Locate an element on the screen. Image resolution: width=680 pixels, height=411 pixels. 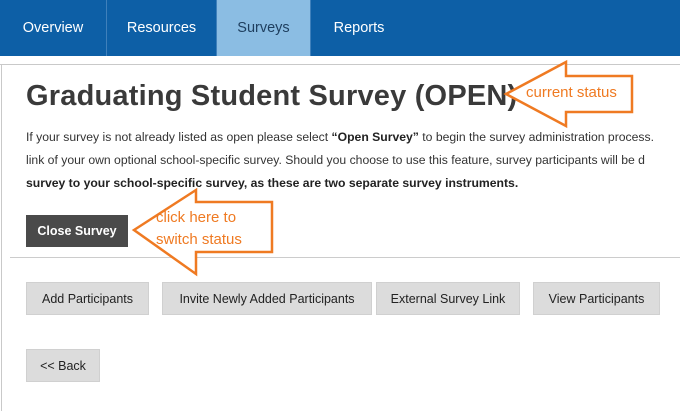
switch-status-line-1: click here to is located at coordinates (196, 217).